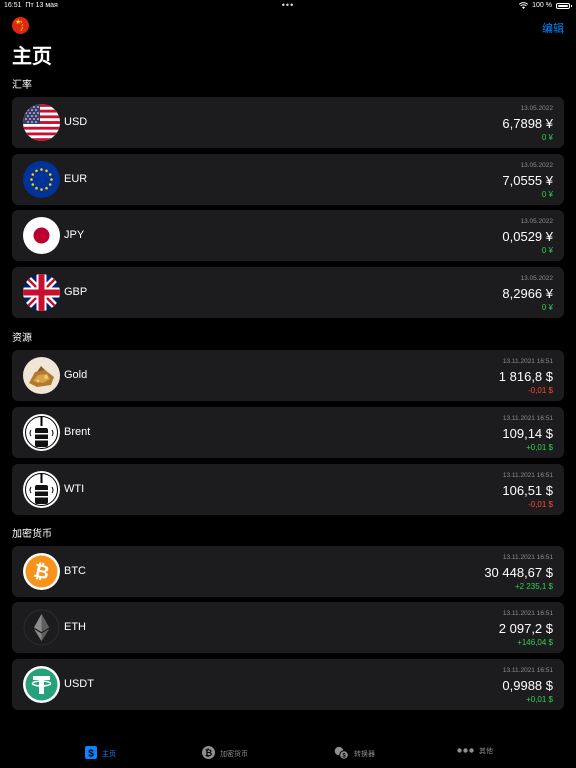 The image size is (576, 768). What do you see at coordinates (32, 534) in the screenshot?
I see `section-title-crypto: 加密货币` at bounding box center [32, 534].